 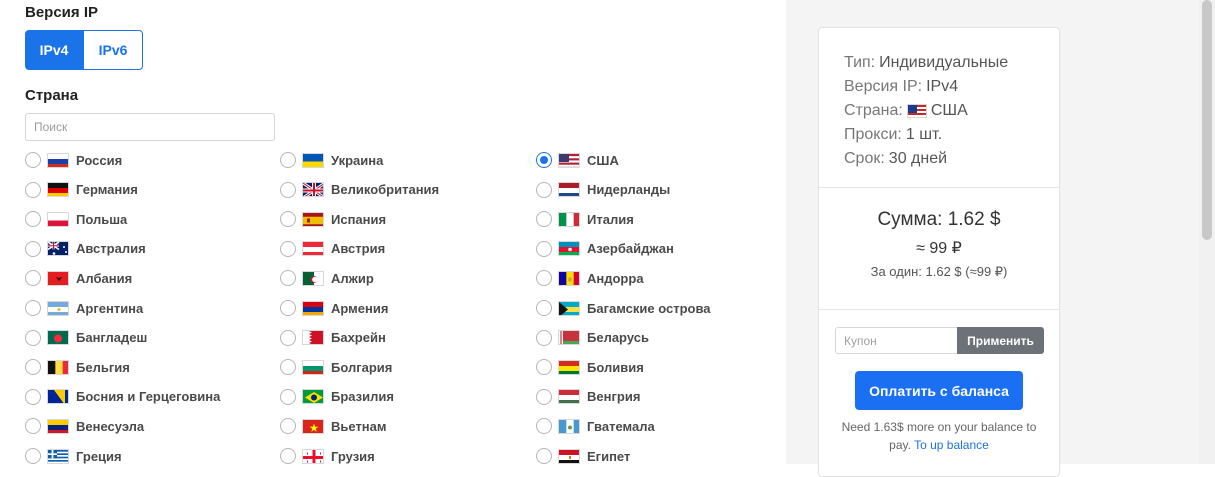 What do you see at coordinates (883, 86) in the screenshot?
I see `summary-version-label: Версия IP:` at bounding box center [883, 86].